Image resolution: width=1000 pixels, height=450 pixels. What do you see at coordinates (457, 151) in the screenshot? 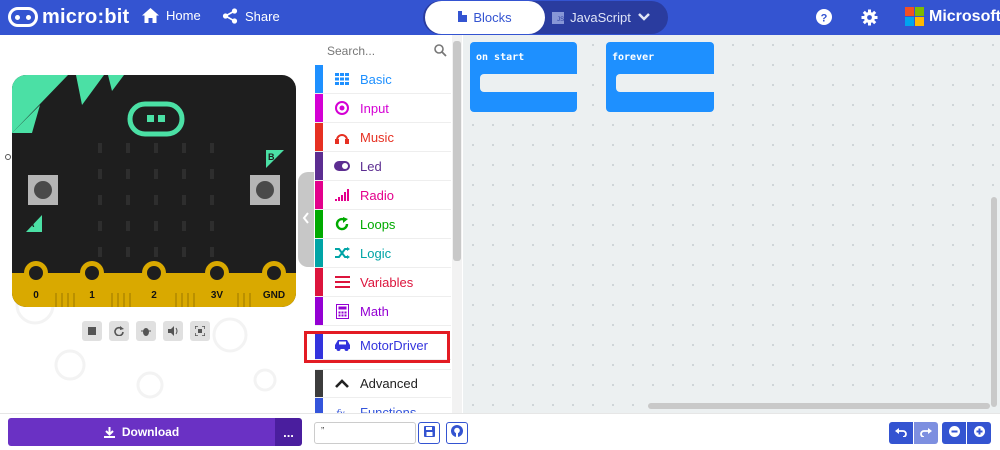
I see `toolbox-scroll-thumb` at bounding box center [457, 151].